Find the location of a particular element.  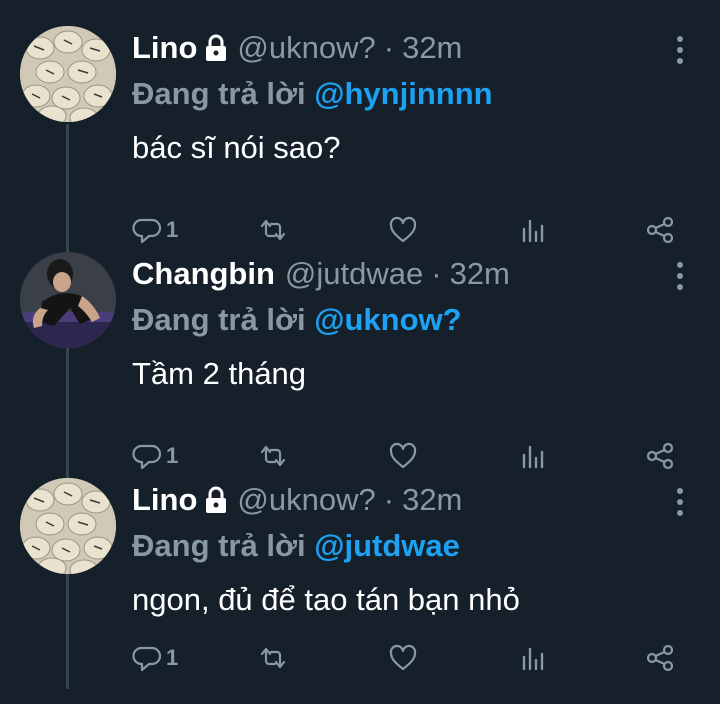

tweet-text: bác sĩ nói sao? is located at coordinates (236, 147).